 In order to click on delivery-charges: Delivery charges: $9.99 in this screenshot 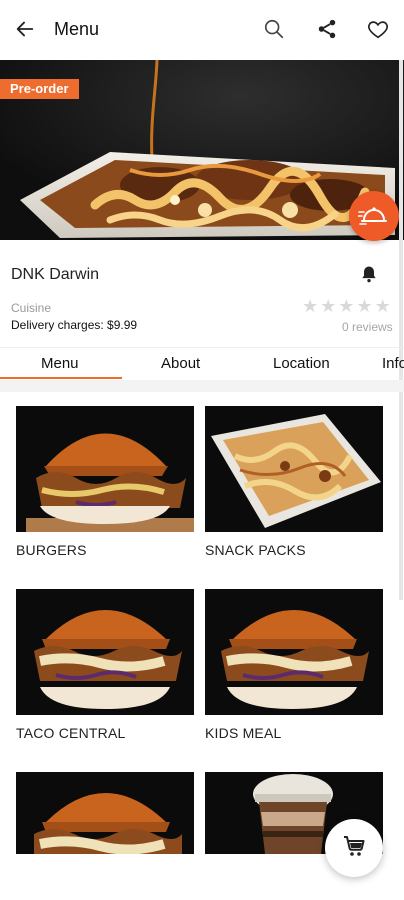, I will do `click(74, 325)`.